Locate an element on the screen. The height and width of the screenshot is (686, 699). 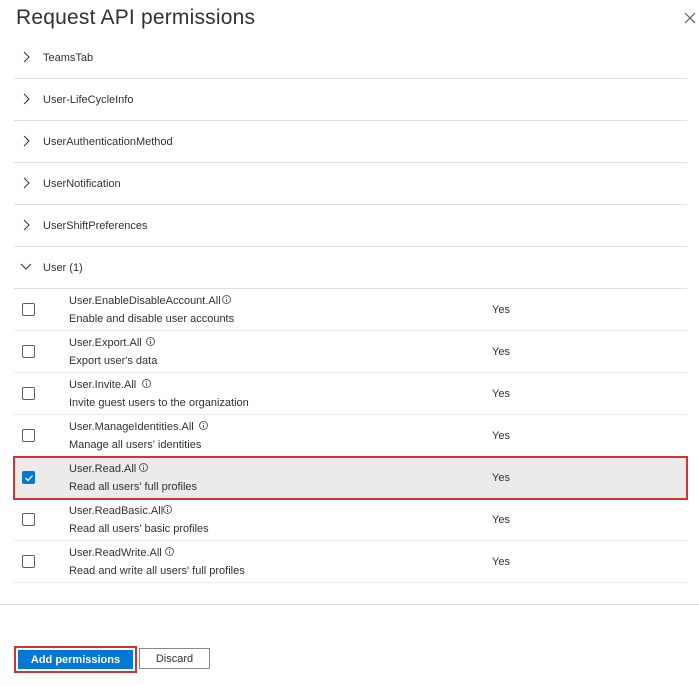
group-userauthenticationmethod: UserAuthenticationMethod is located at coordinates (350, 142).